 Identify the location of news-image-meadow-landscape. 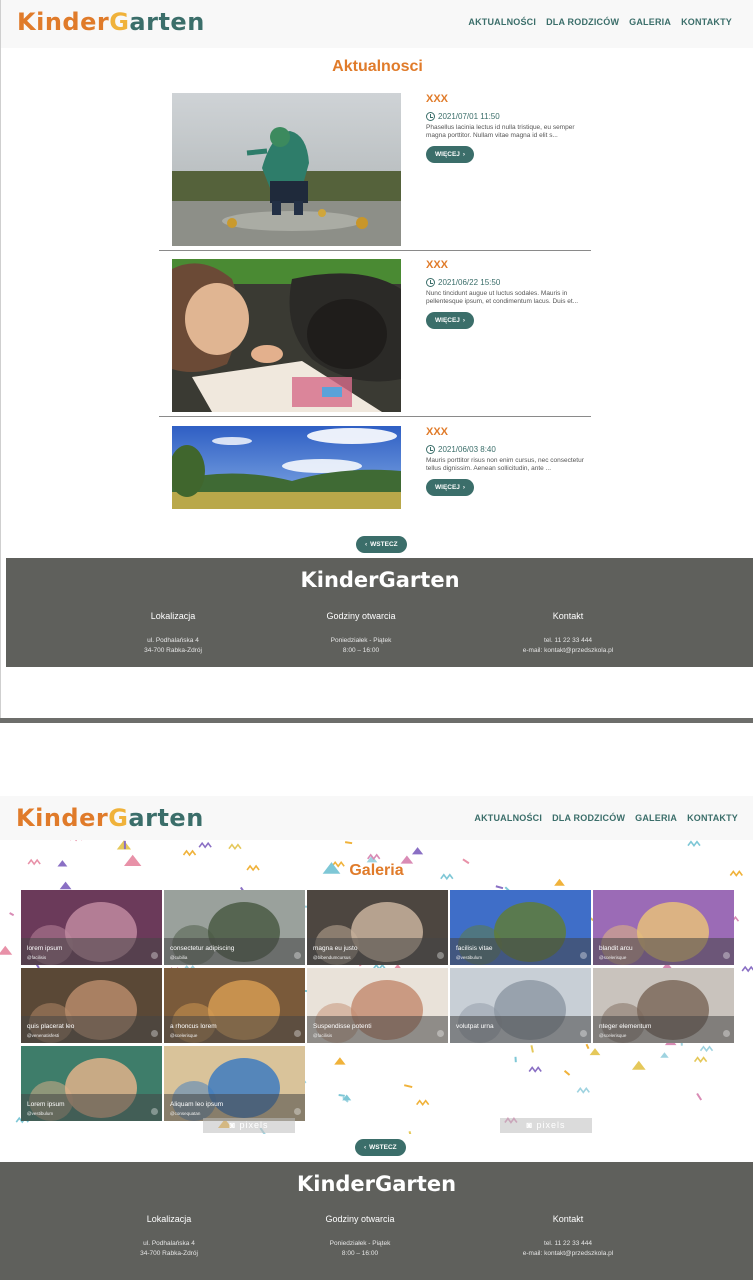
(286, 467).